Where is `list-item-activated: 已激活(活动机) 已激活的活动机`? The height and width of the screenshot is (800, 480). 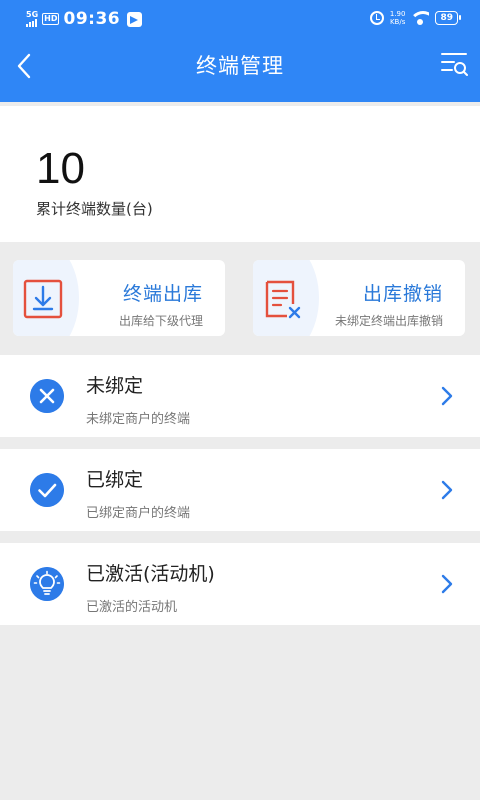
list-item-activated: 已激活(活动机) 已激活的活动机 is located at coordinates (240, 584).